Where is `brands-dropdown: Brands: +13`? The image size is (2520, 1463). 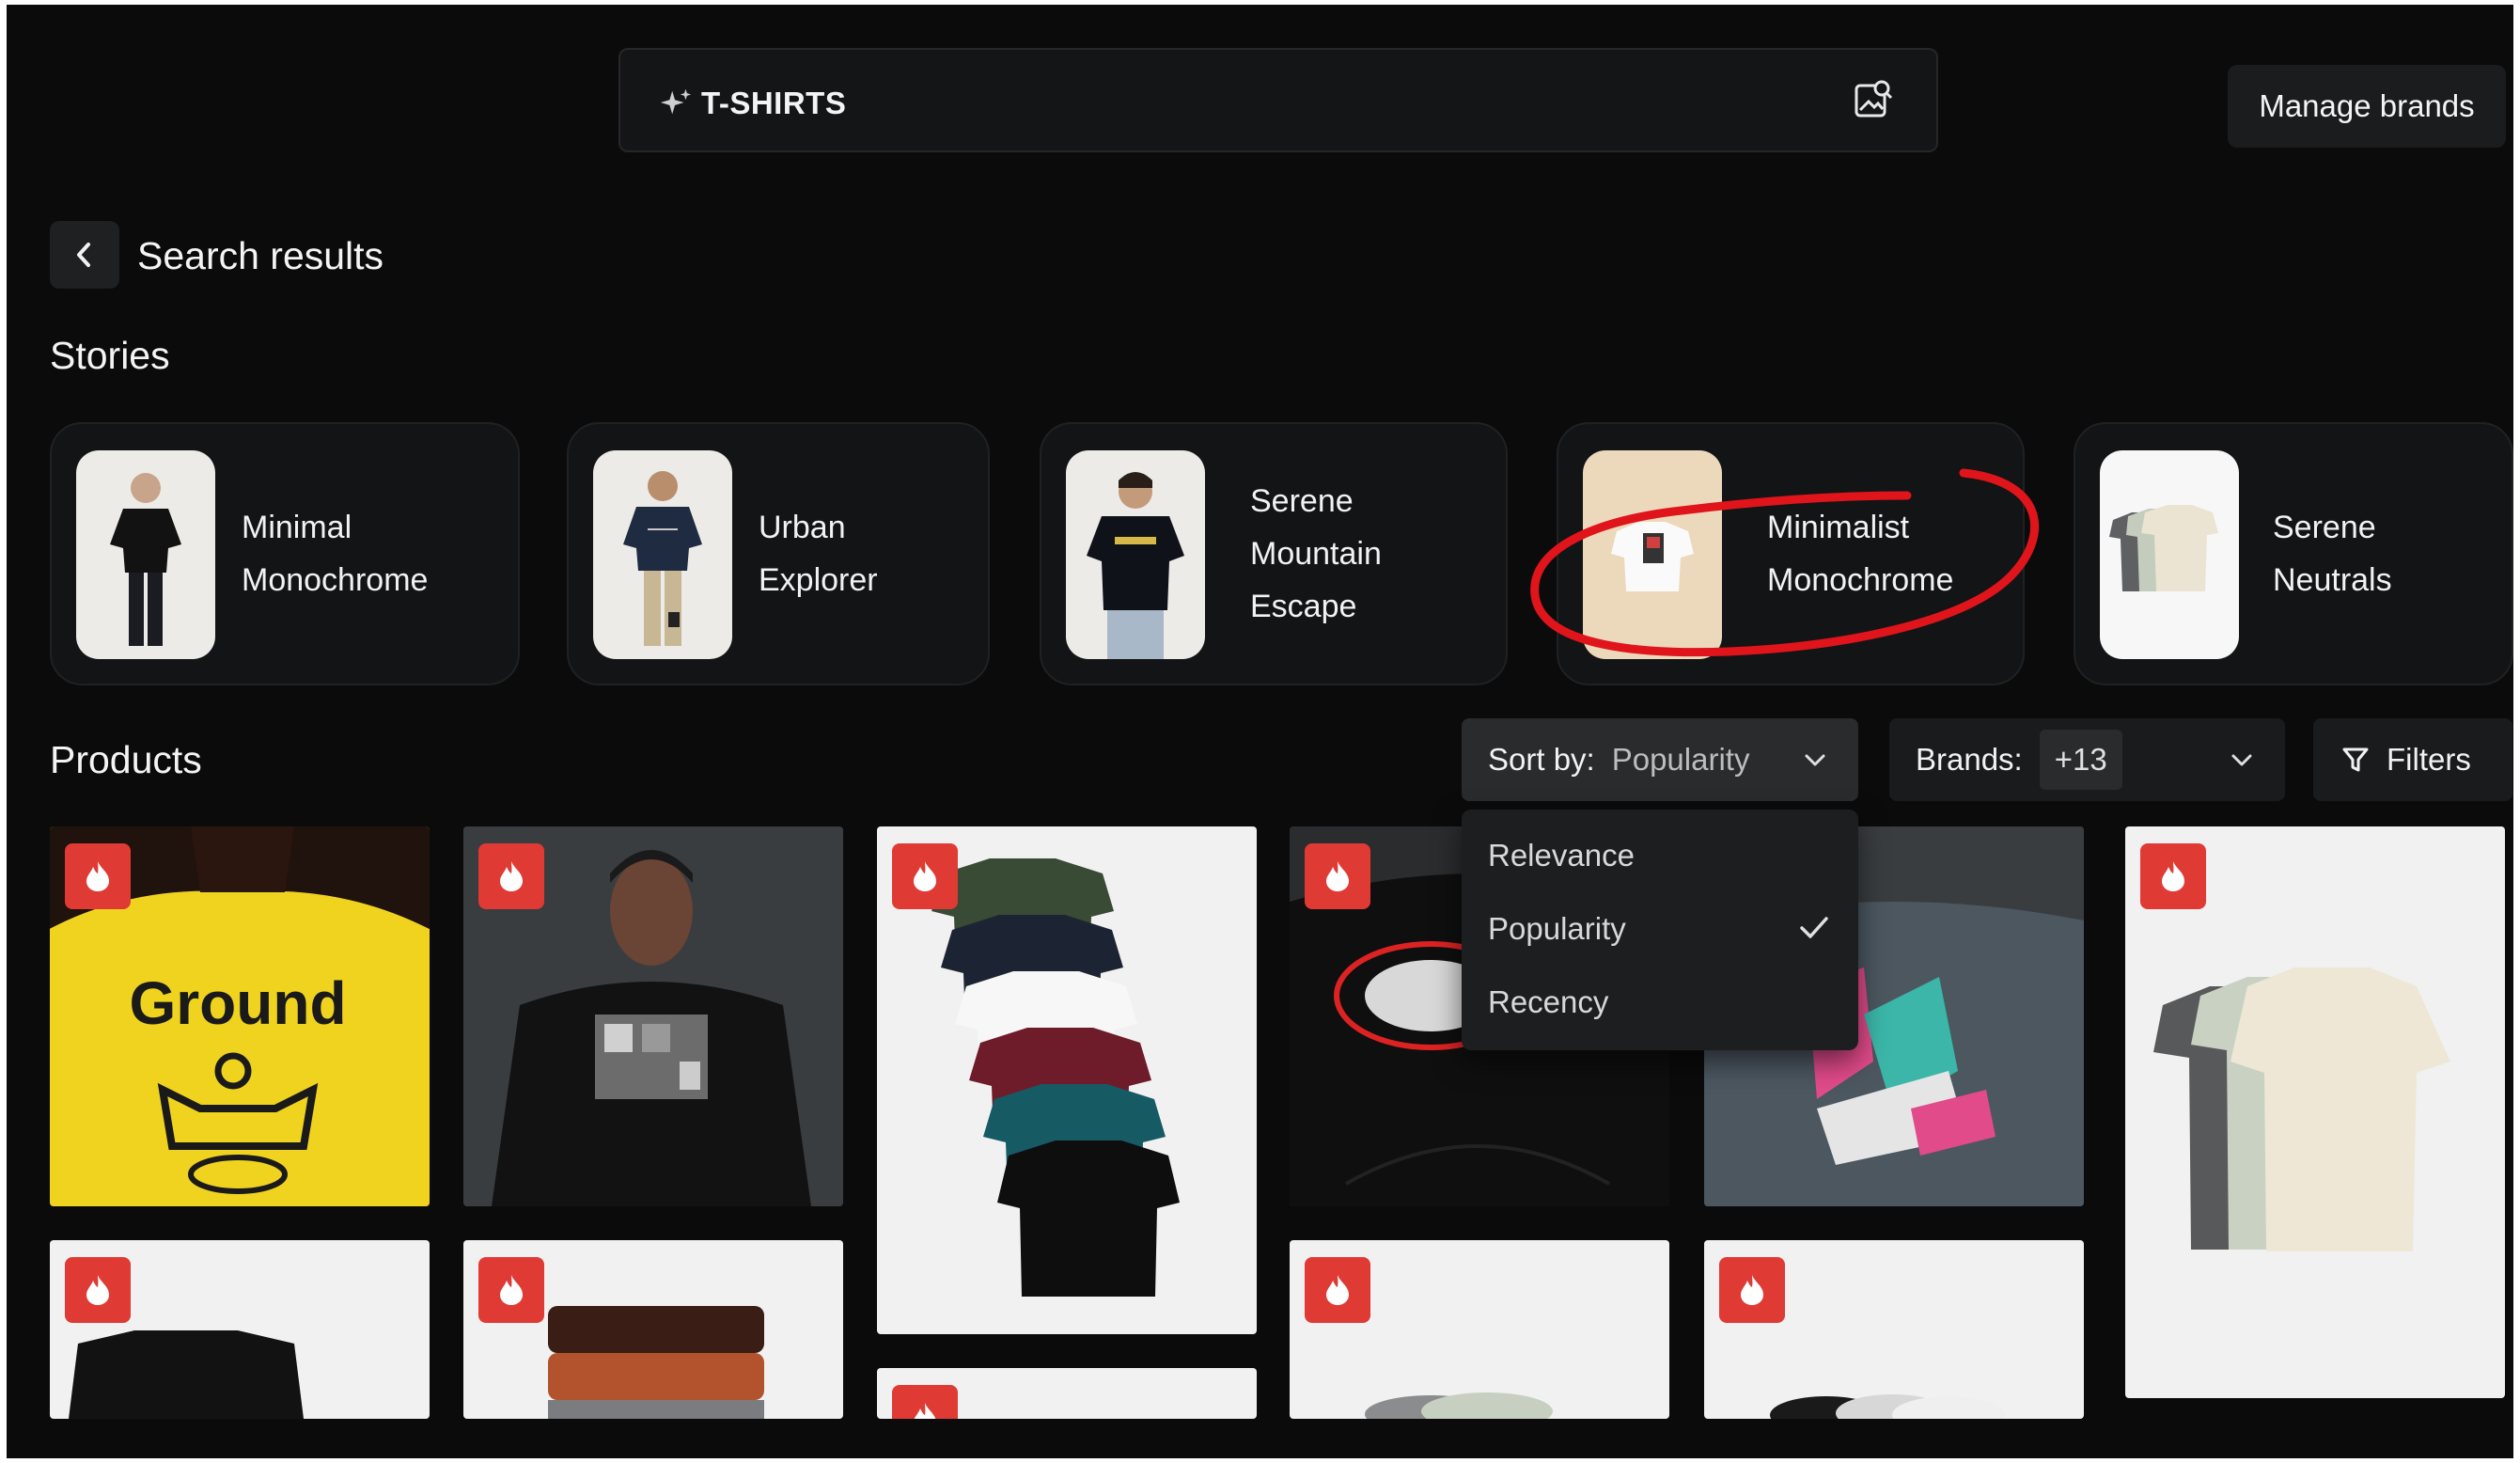
brands-dropdown: Brands: +13 is located at coordinates (2087, 759).